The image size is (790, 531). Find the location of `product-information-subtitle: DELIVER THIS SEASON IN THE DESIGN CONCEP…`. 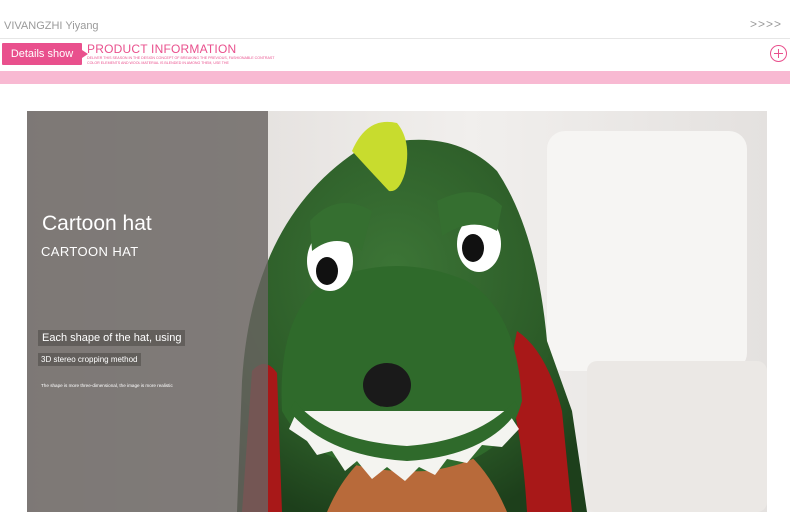

product-information-subtitle: DELIVER THIS SEASON IN THE DESIGN CONCEP… is located at coordinates (181, 60).